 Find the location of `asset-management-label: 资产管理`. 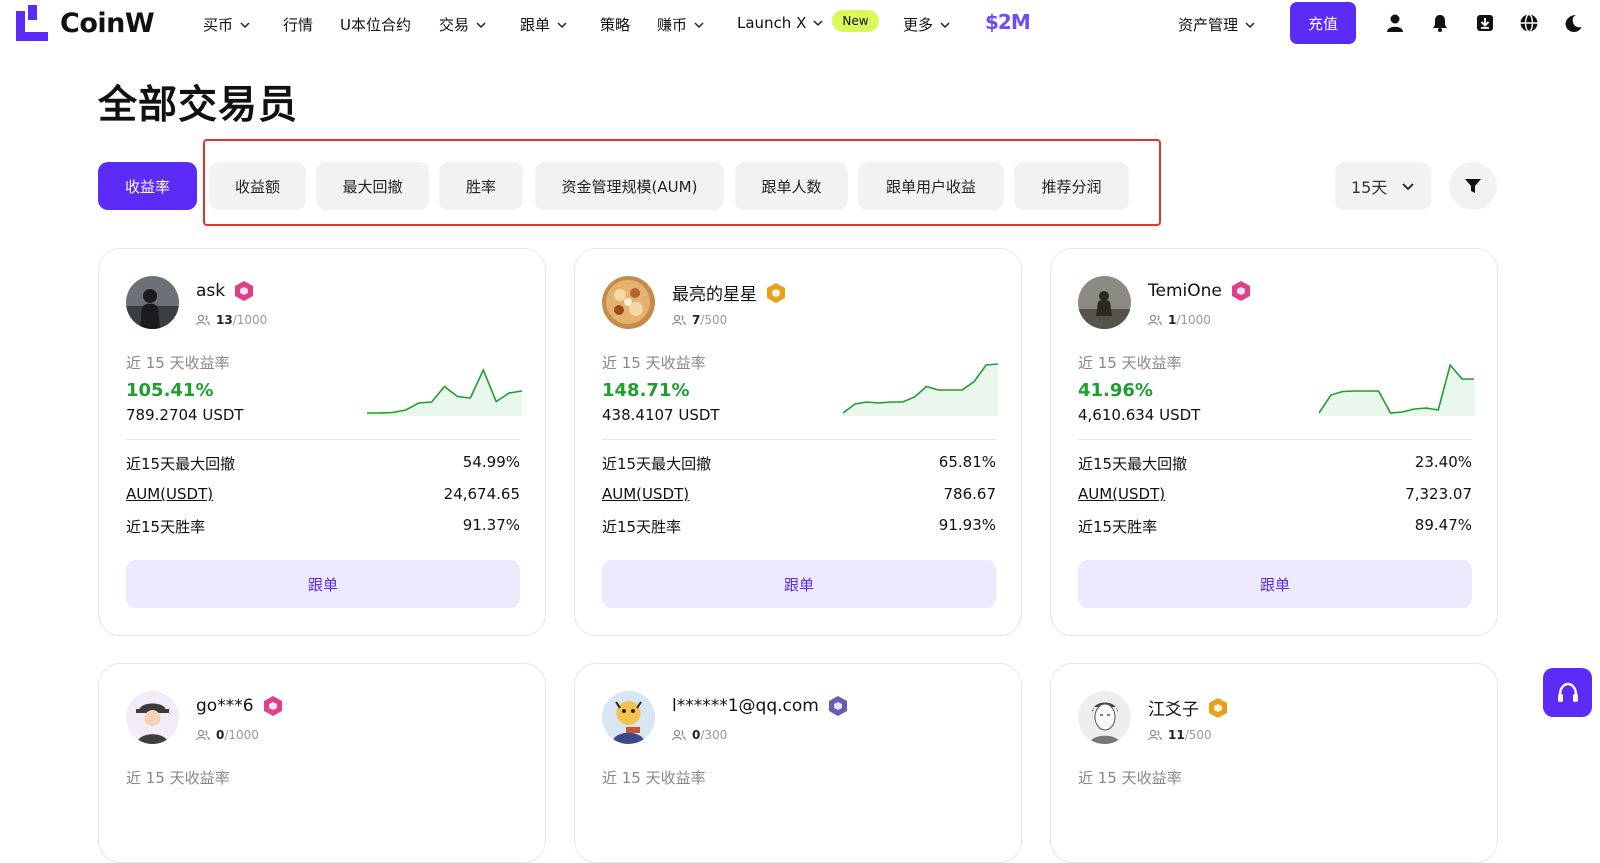

asset-management-label: 资产管理 is located at coordinates (1208, 25).